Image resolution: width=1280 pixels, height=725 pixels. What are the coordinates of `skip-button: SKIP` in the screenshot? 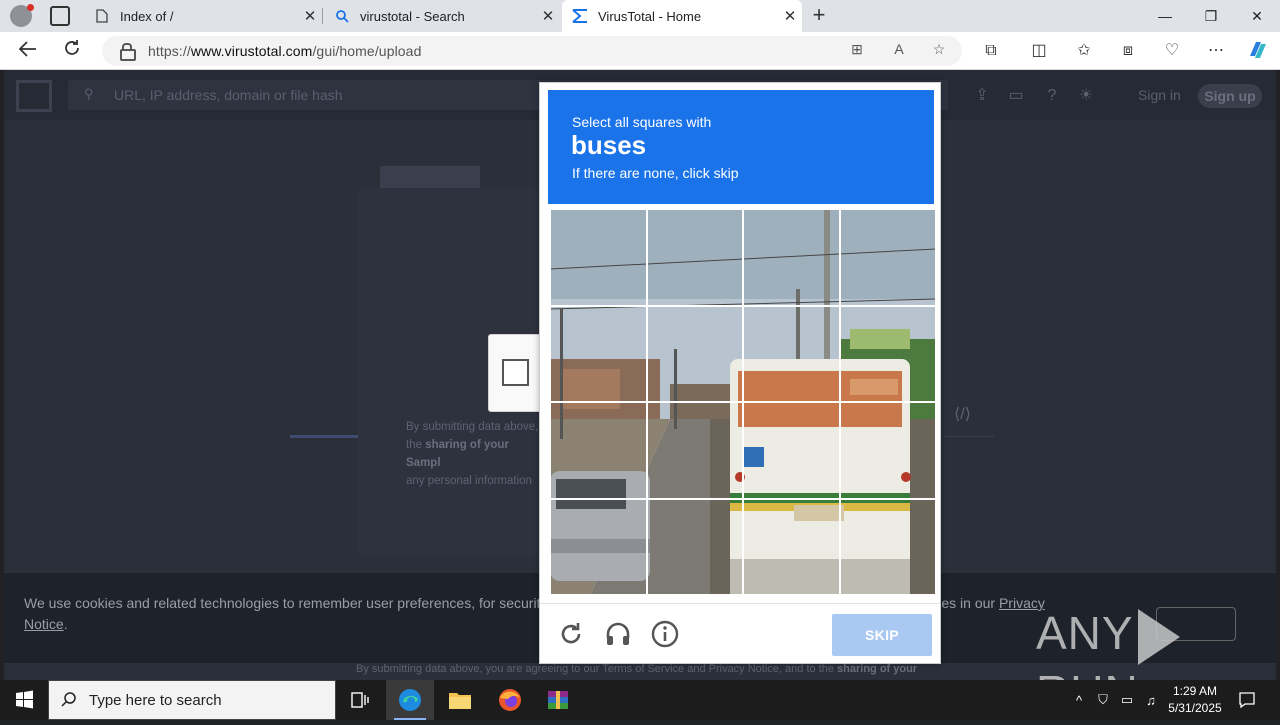 It's located at (882, 635).